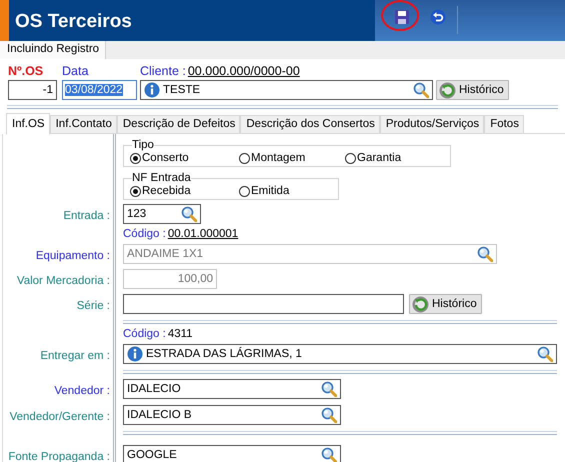  What do you see at coordinates (73, 22) in the screenshot?
I see `window-title: OS Terceiros` at bounding box center [73, 22].